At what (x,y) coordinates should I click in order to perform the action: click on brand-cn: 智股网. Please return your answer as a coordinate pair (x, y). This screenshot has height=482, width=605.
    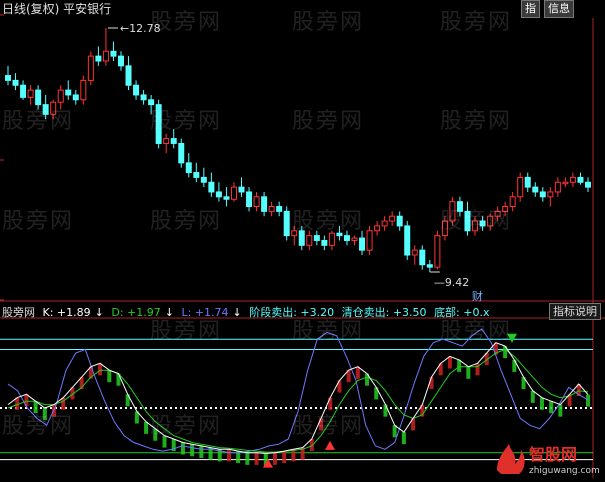
    Looking at the image, I should click on (553, 454).